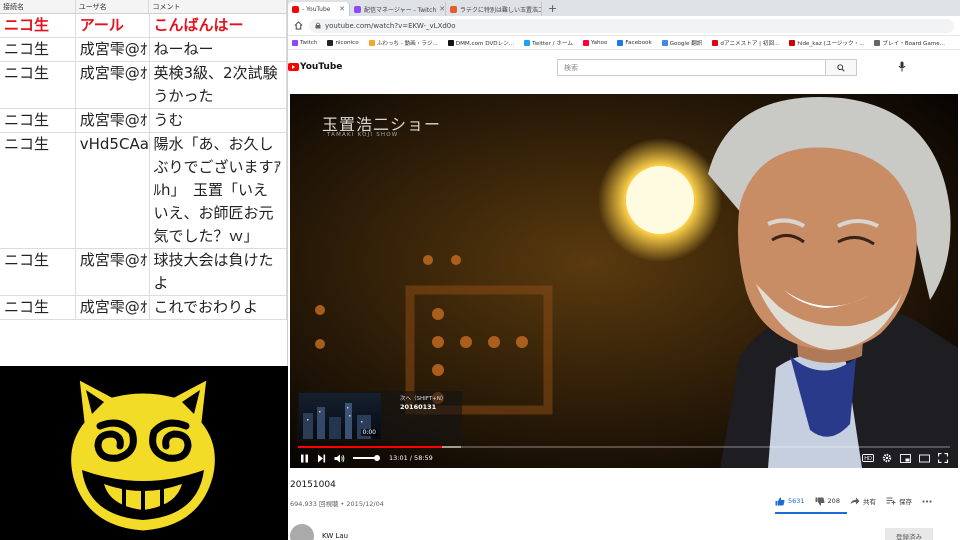 This screenshot has height=540, width=960. Describe the element at coordinates (340, 416) in the screenshot. I see `next-video-thumbnail: 0:00` at that location.